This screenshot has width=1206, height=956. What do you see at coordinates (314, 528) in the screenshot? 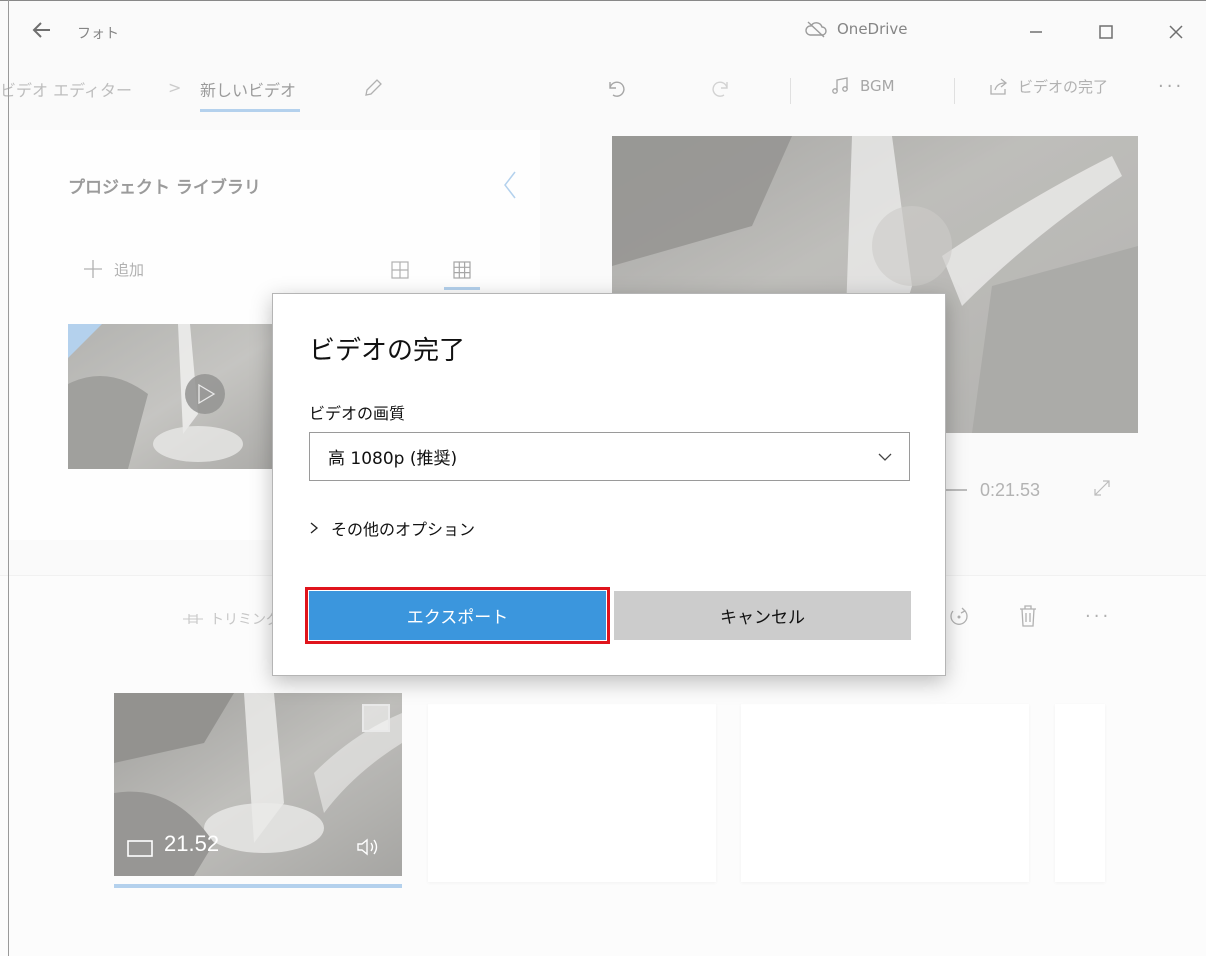
I see `chevron-right-icon` at bounding box center [314, 528].